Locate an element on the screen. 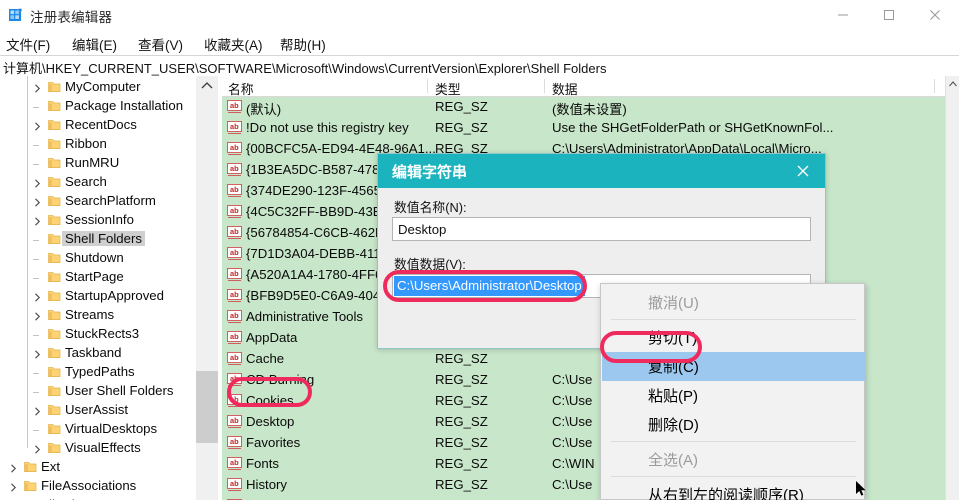 This screenshot has height=500, width=959. context-menu-item-3: 粘贴(P) is located at coordinates (733, 395).